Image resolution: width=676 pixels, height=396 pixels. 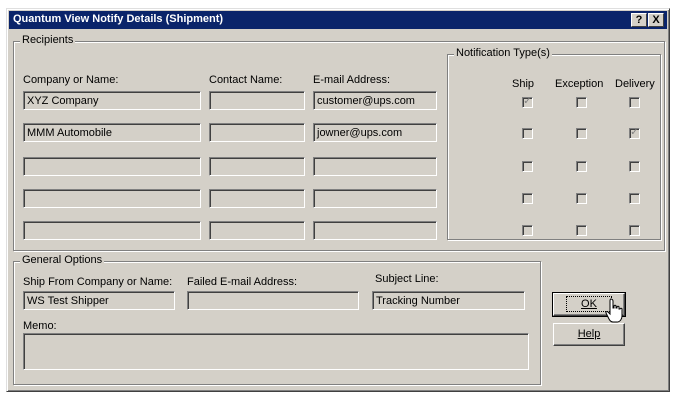 I want to click on notification-types-legend: Notification Type(s), so click(x=503, y=53).